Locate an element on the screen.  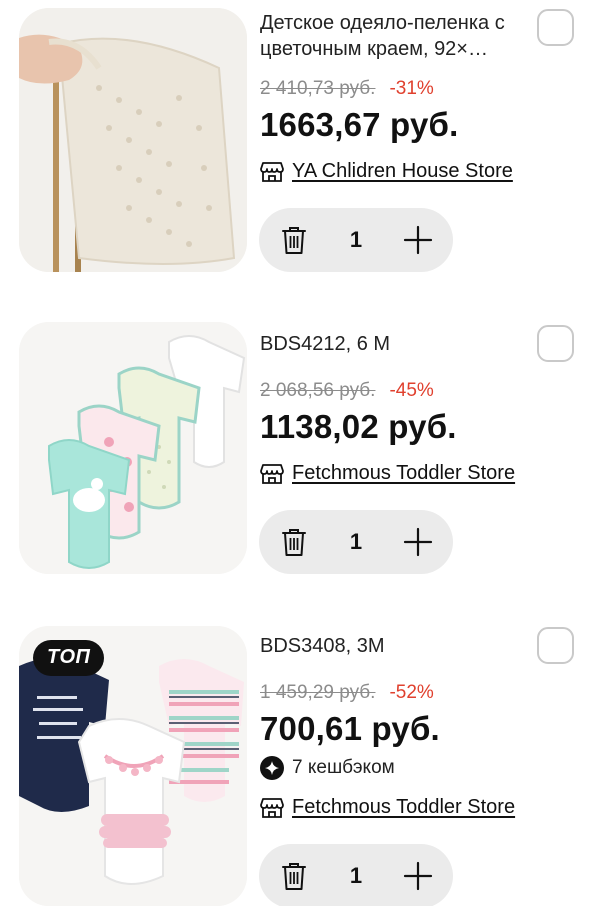
store-link: YA Chlidren House Store is located at coordinates (386, 171).